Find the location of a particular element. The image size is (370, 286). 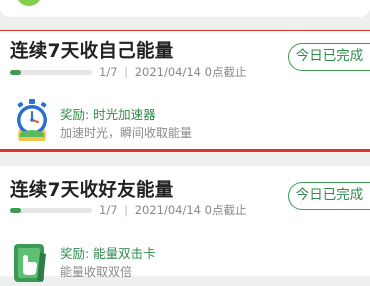

highlight-border-bottom is located at coordinates (185, 150).